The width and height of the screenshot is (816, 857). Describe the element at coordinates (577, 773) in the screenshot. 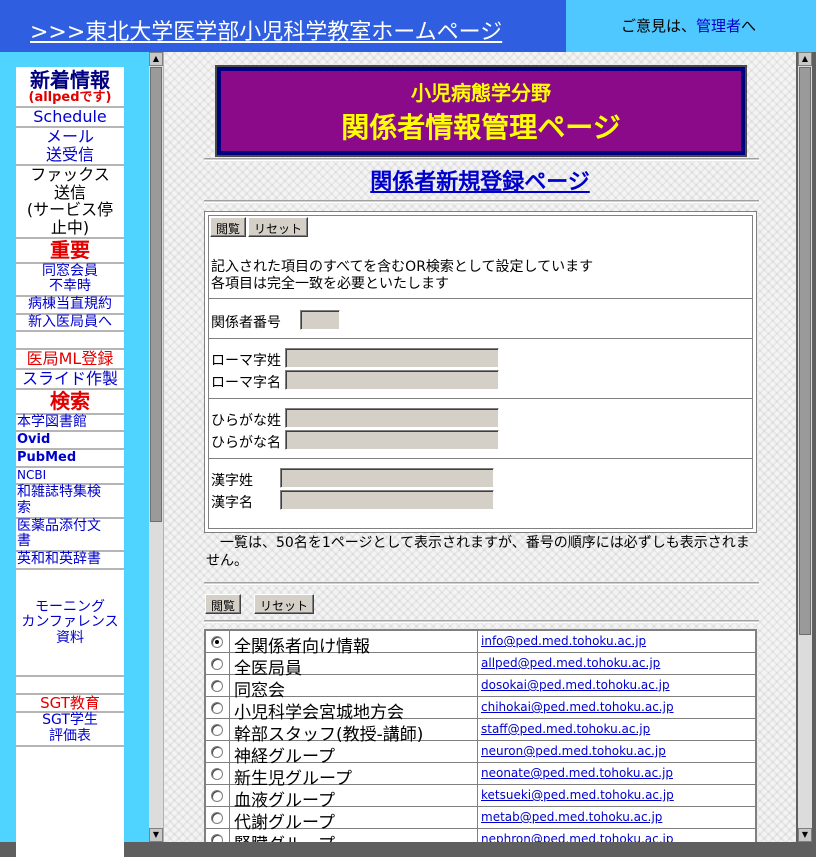

I see `group-email-link: neonate@ped.med.tohoku.ac.jp` at that location.